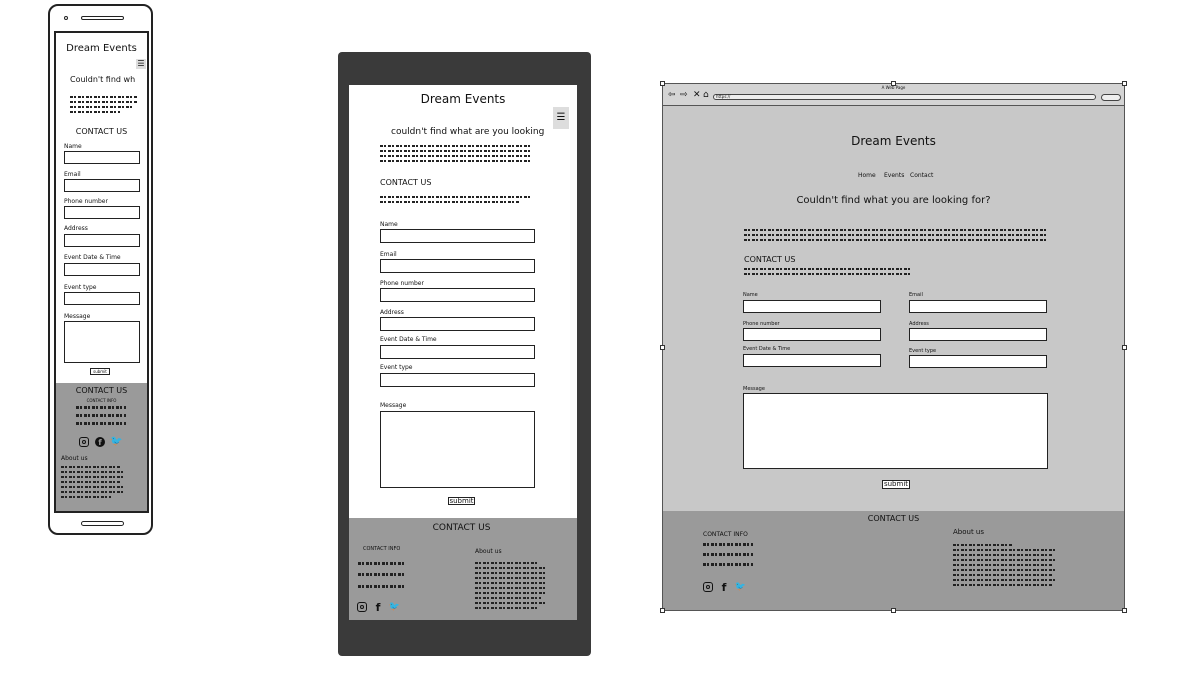  Describe the element at coordinates (697, 95) in the screenshot. I see `stop-icon: ✕` at that location.